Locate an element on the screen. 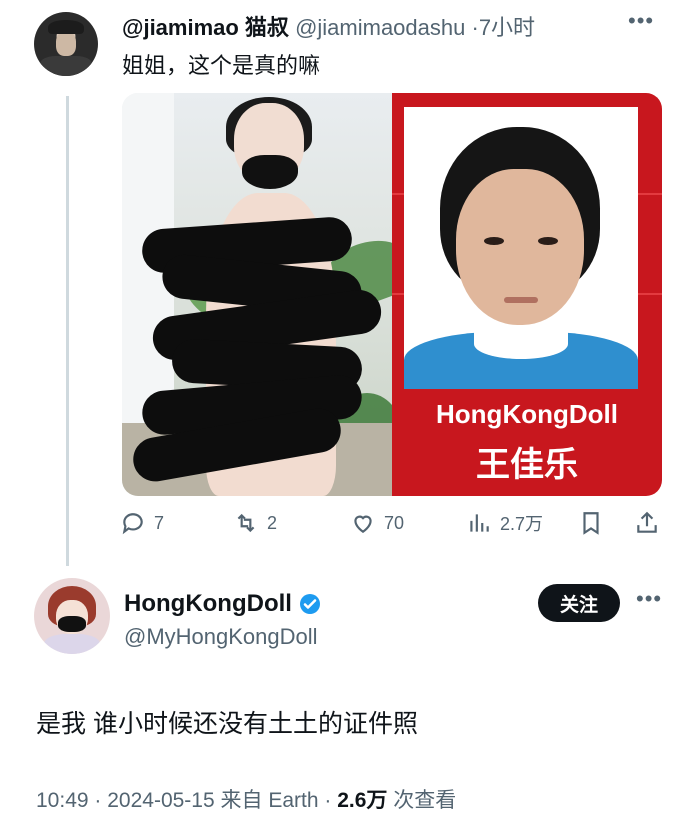 This screenshot has width=690, height=839. tweet2-display-name: HongKongDoll is located at coordinates (208, 604).